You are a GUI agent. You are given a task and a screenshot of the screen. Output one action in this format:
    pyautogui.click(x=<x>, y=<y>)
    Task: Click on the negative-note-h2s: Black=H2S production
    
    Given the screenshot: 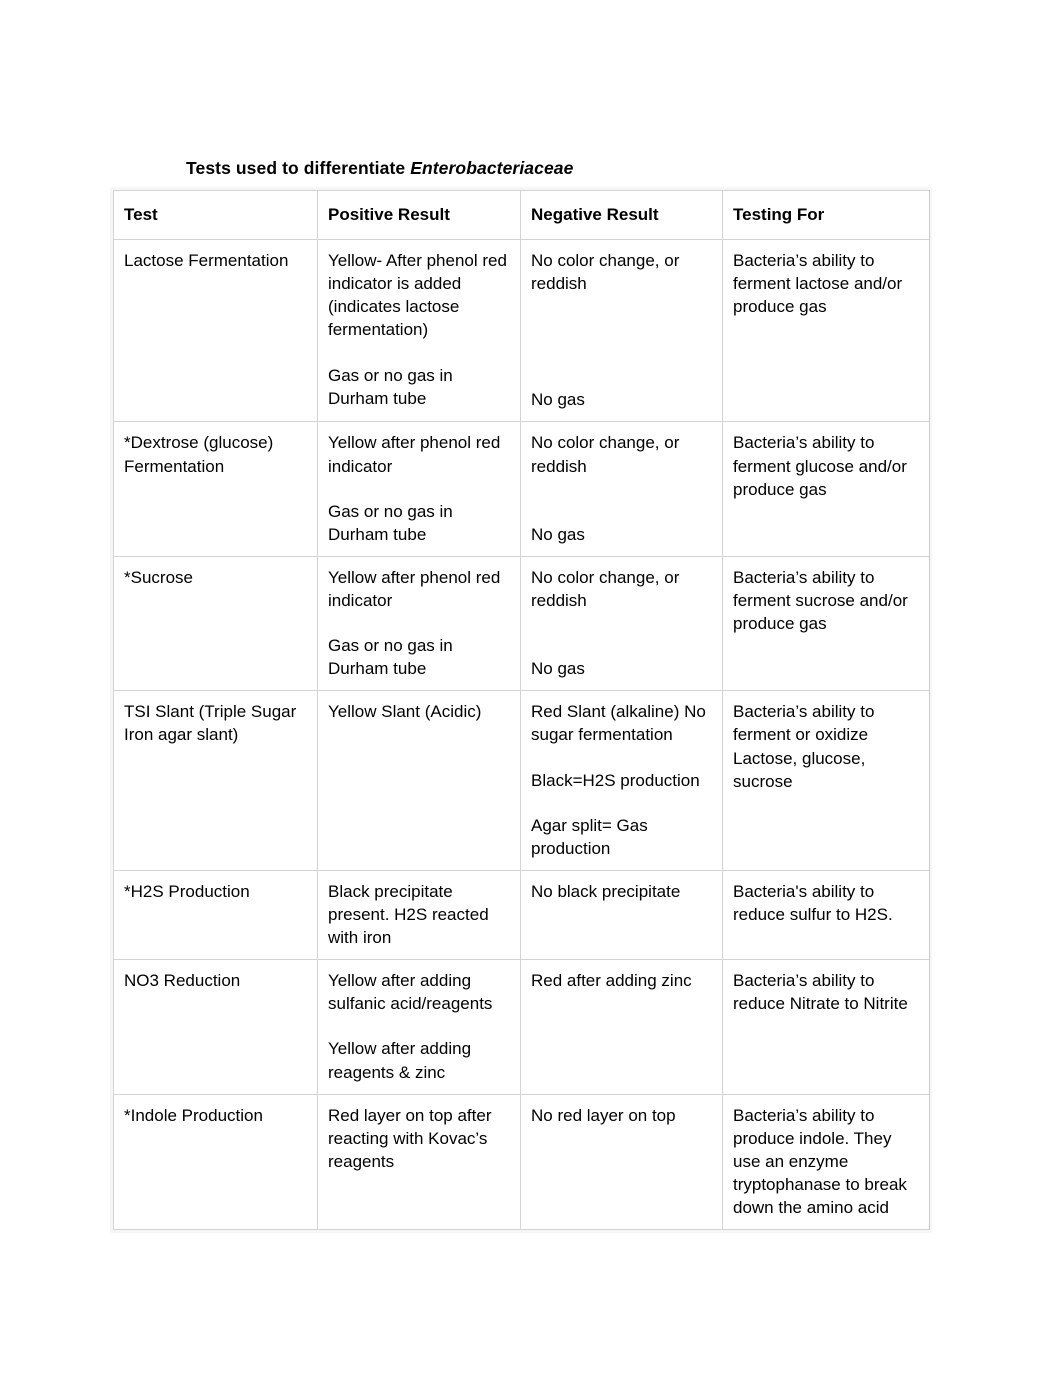 What is the action you would take?
    pyautogui.click(x=615, y=780)
    